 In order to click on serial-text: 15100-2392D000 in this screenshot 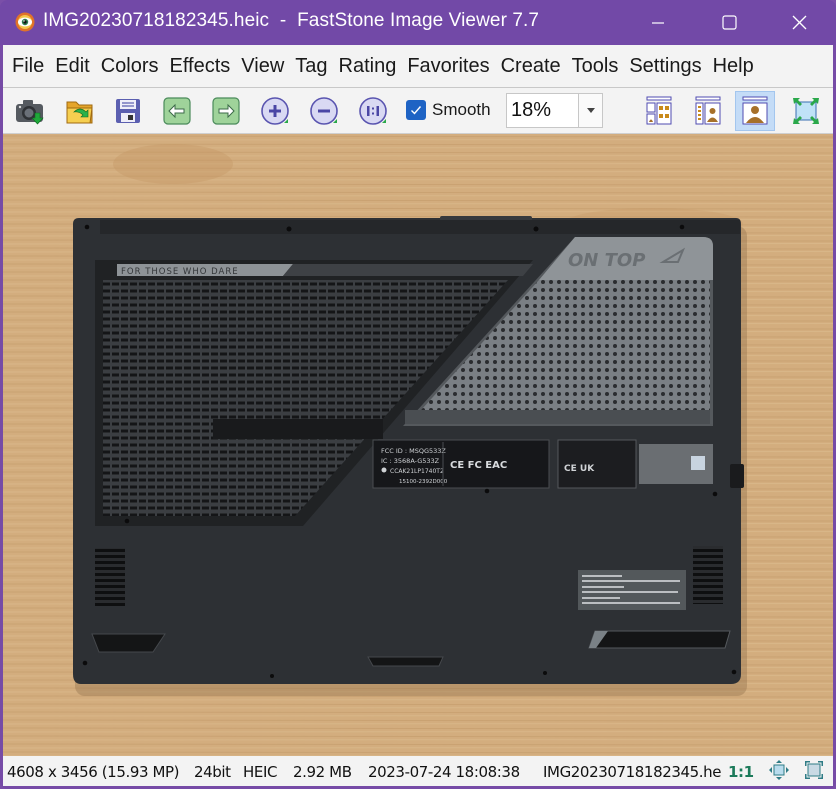, I will do `click(423, 482)`.